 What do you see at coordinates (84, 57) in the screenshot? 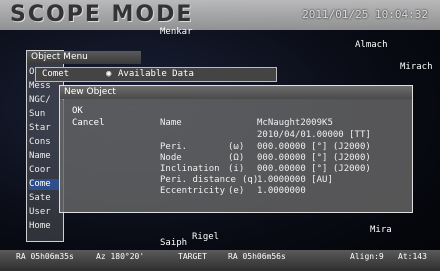
I see `object-menu-title: Object Menu` at bounding box center [84, 57].